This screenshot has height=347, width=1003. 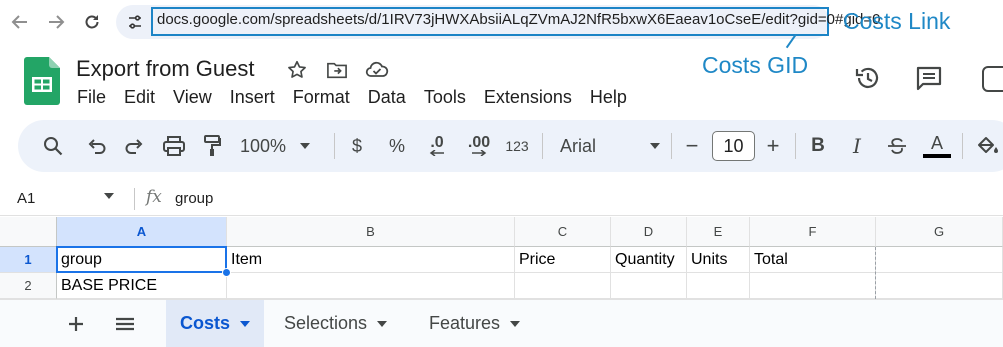 I want to click on sheet-tab-label: Features, so click(x=465, y=323).